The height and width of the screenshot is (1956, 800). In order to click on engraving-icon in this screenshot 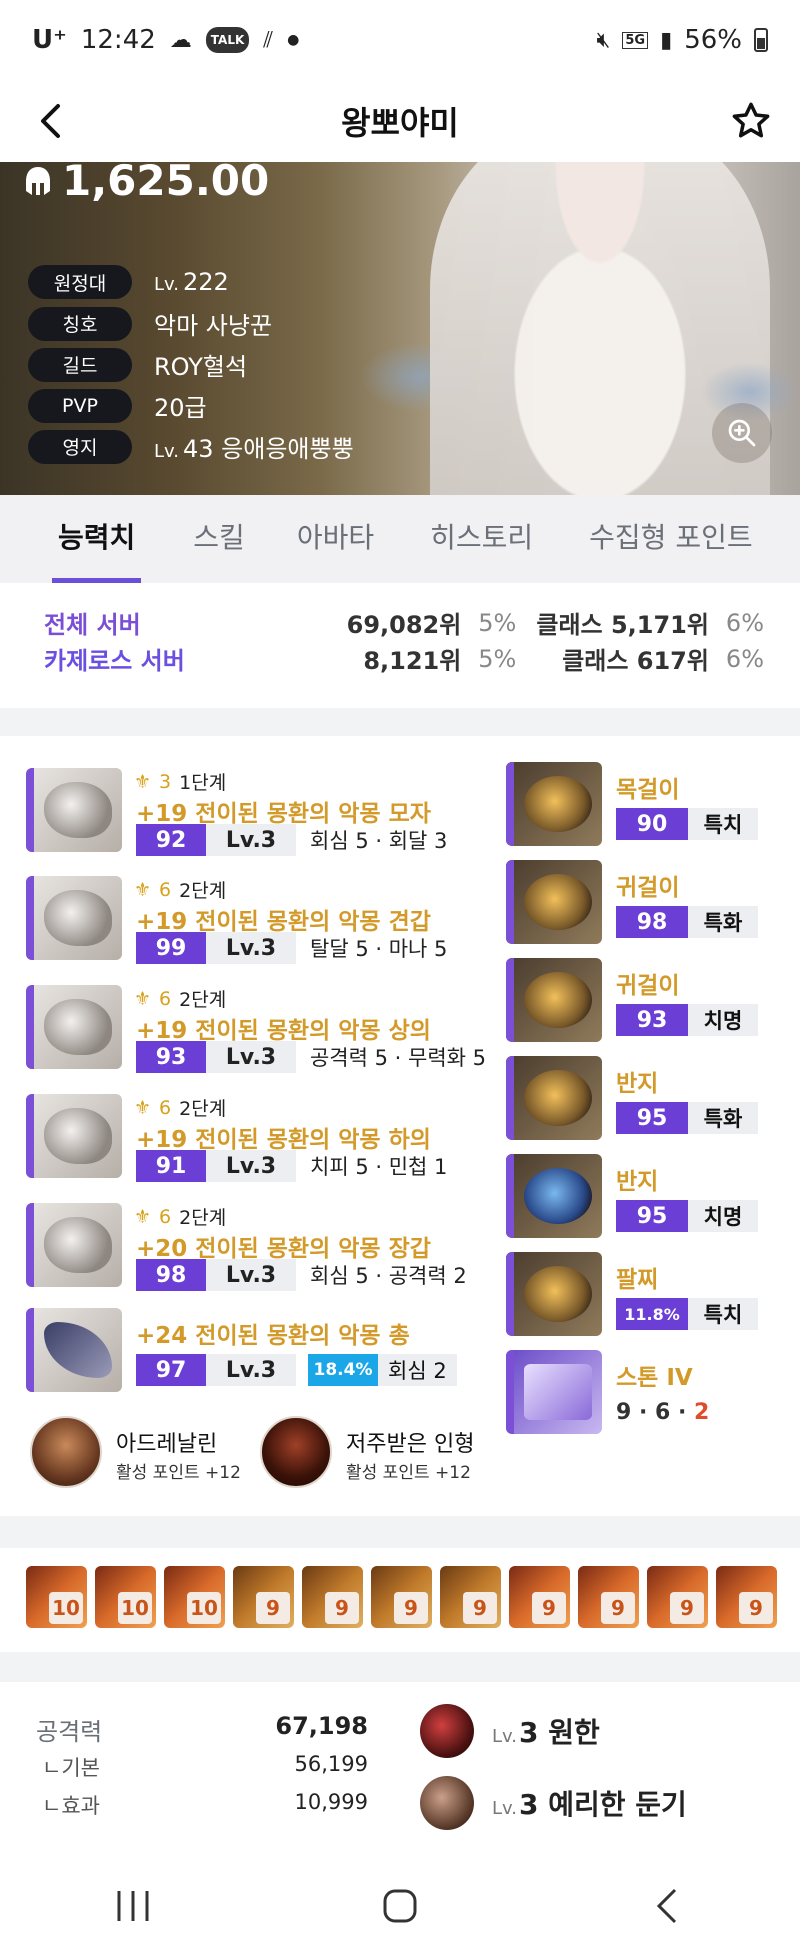, I will do `click(66, 1452)`.